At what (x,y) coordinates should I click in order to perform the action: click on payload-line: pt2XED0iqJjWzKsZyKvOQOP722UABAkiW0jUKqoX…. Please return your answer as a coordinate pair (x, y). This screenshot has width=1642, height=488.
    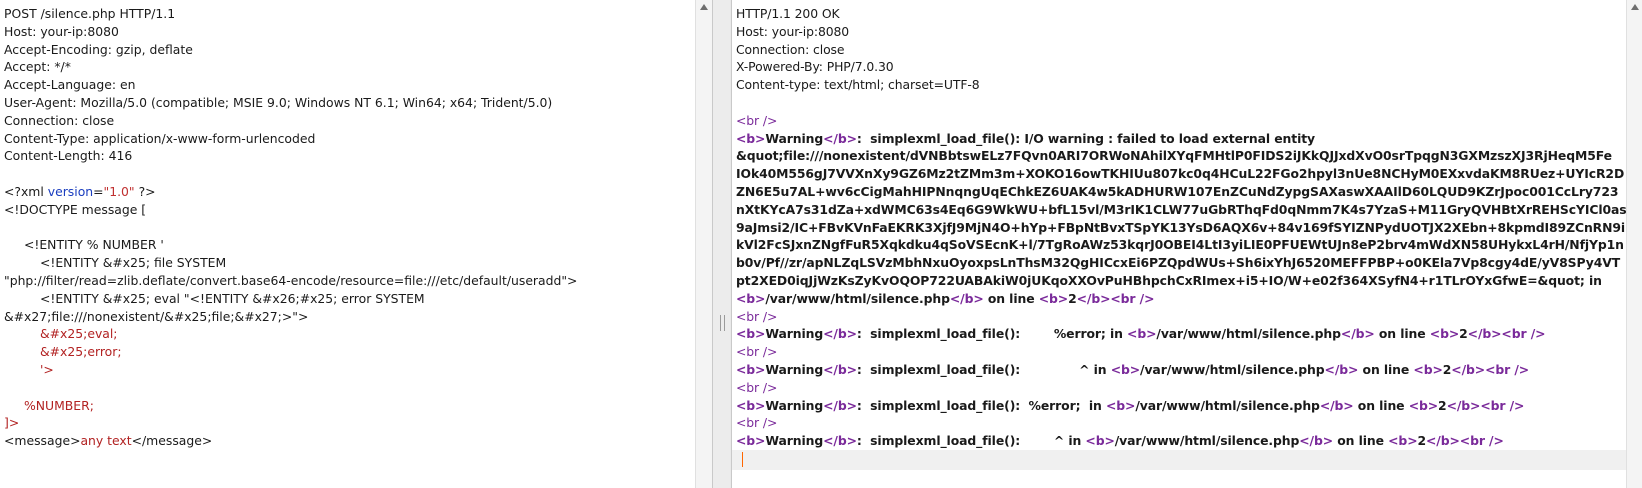
    Looking at the image, I should click on (1169, 280).